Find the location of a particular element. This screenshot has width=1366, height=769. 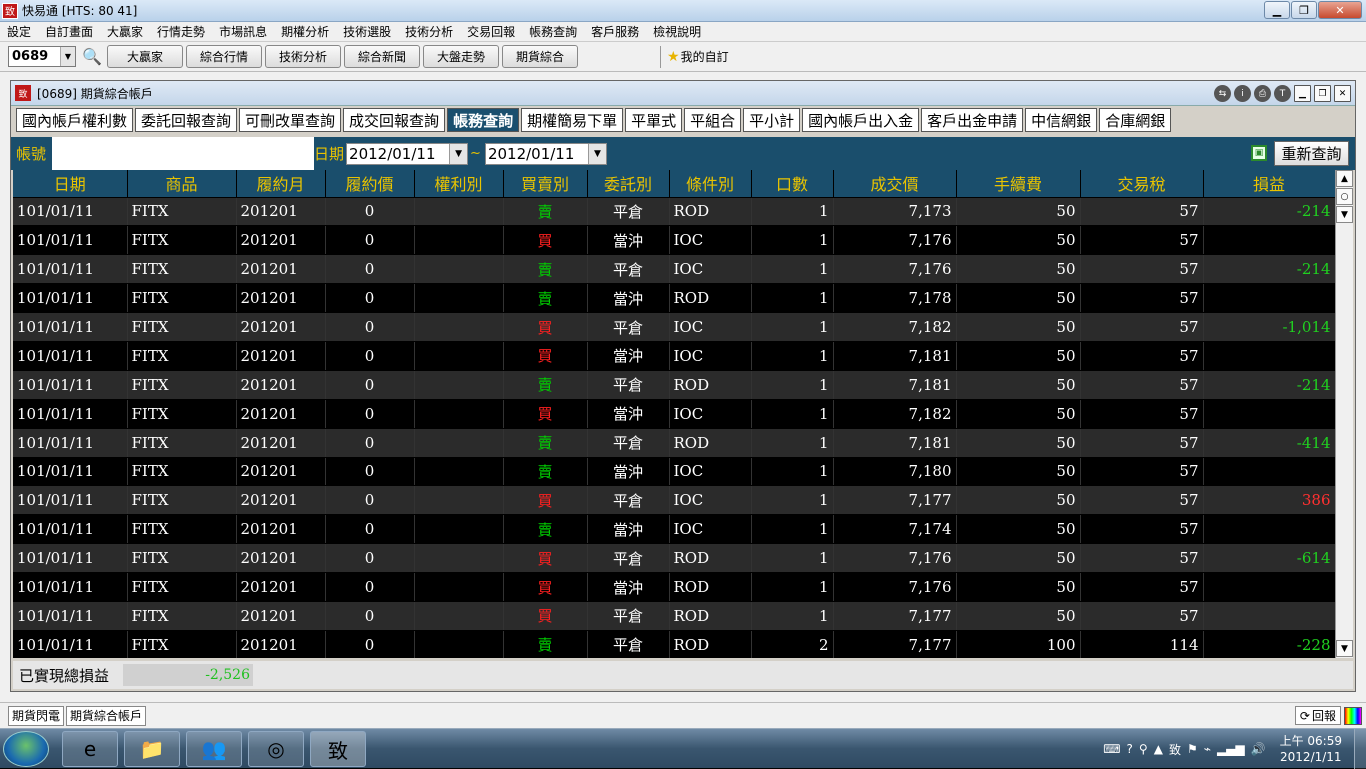

show-desktop-button is located at coordinates (1360, 749).